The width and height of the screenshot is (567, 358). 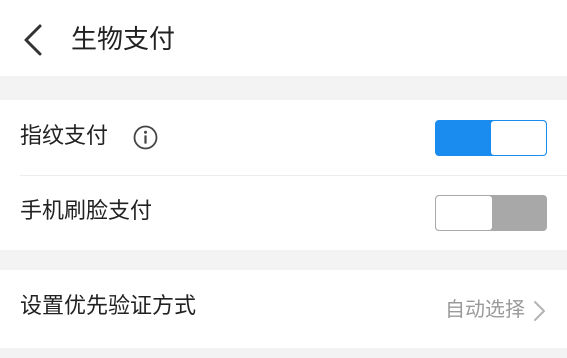 What do you see at coordinates (485, 309) in the screenshot?
I see `priority-verification-value: 自动选择` at bounding box center [485, 309].